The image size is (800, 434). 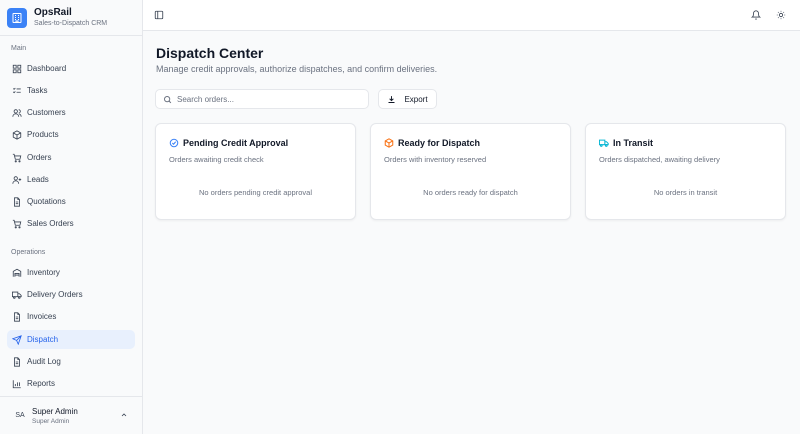 I want to click on card-empty-state: No orders pending credit approval, so click(x=255, y=192).